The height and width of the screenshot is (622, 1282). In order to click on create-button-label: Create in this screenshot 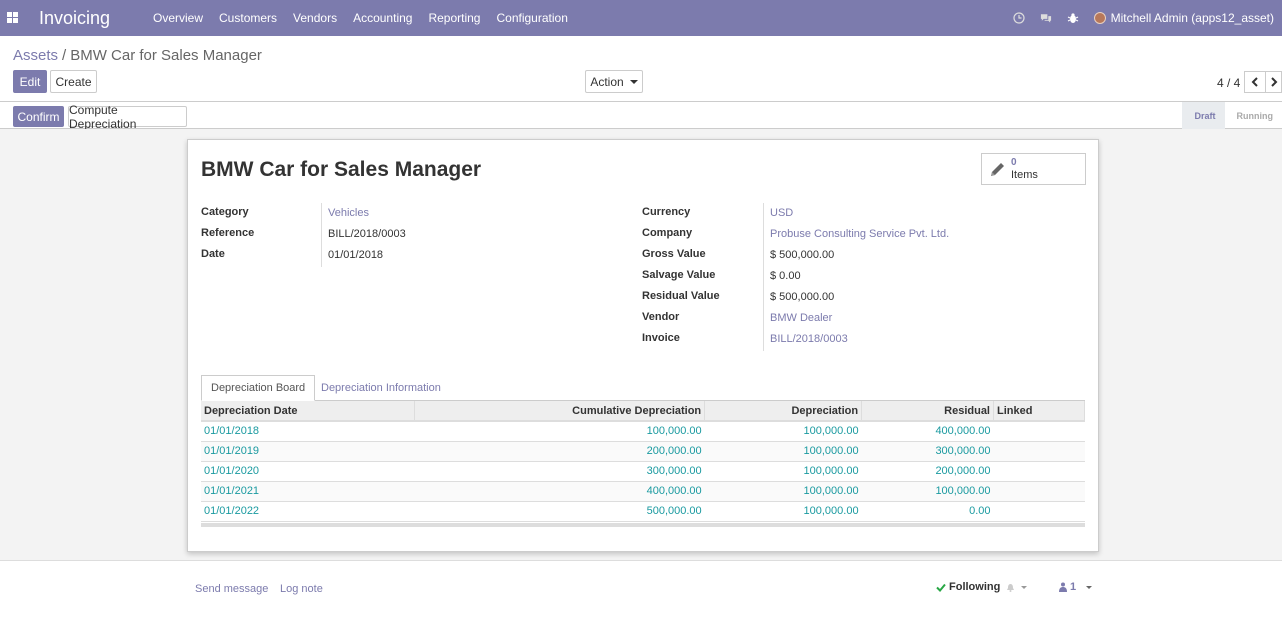, I will do `click(73, 81)`.